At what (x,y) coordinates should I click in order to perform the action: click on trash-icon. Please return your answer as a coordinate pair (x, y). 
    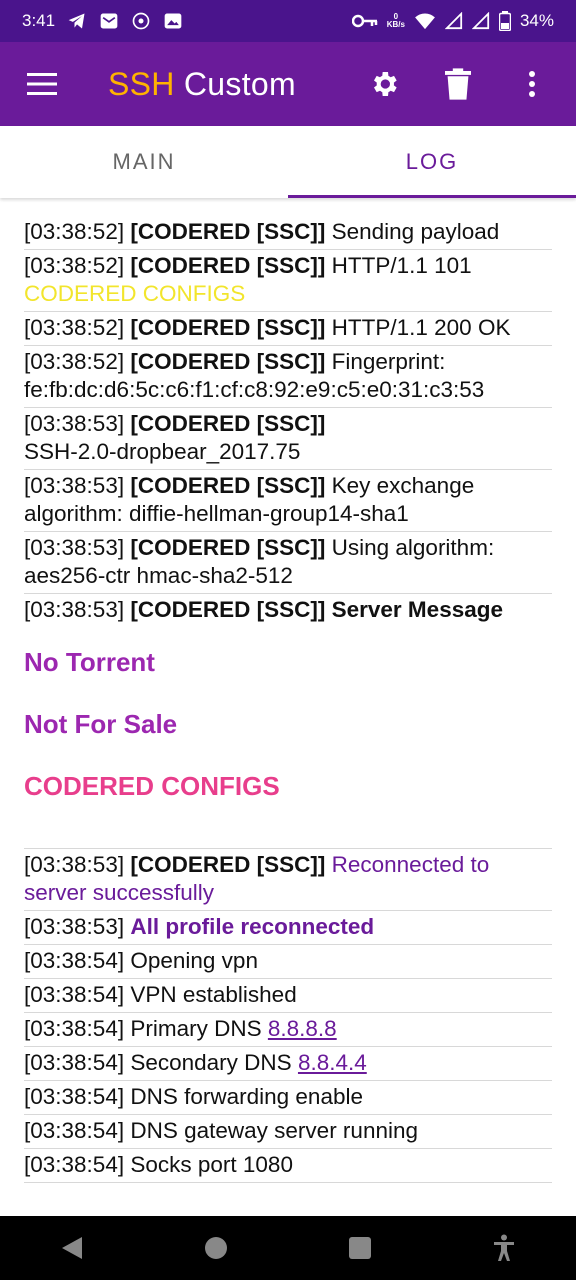
    Looking at the image, I should click on (458, 84).